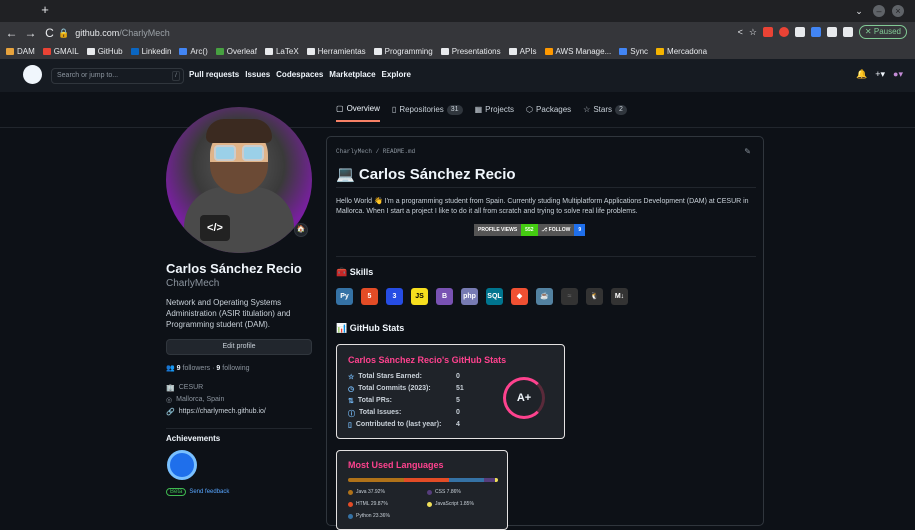 The width and height of the screenshot is (915, 530). What do you see at coordinates (336, 51) in the screenshot?
I see `bookmark-item: Herramientas` at bounding box center [336, 51].